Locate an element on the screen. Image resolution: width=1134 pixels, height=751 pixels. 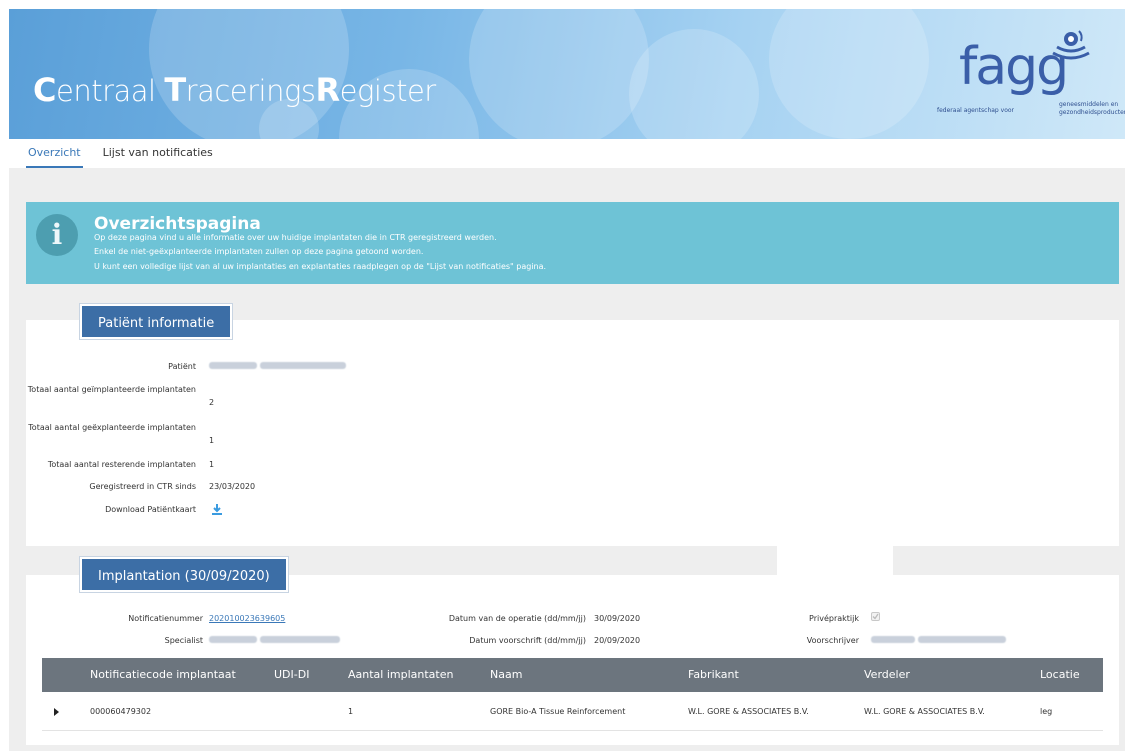
patient-value is located at coordinates (277, 366).